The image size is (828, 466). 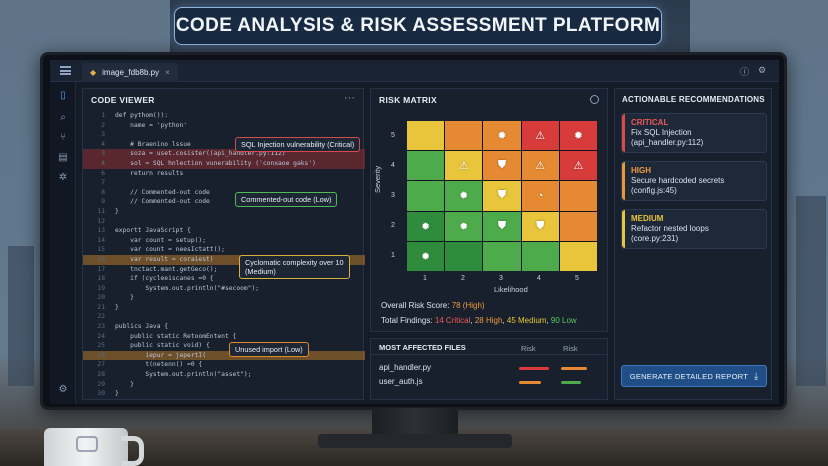 What do you see at coordinates (416, 305) in the screenshot?
I see `risk-score-label: Overall Risk Score:` at bounding box center [416, 305].